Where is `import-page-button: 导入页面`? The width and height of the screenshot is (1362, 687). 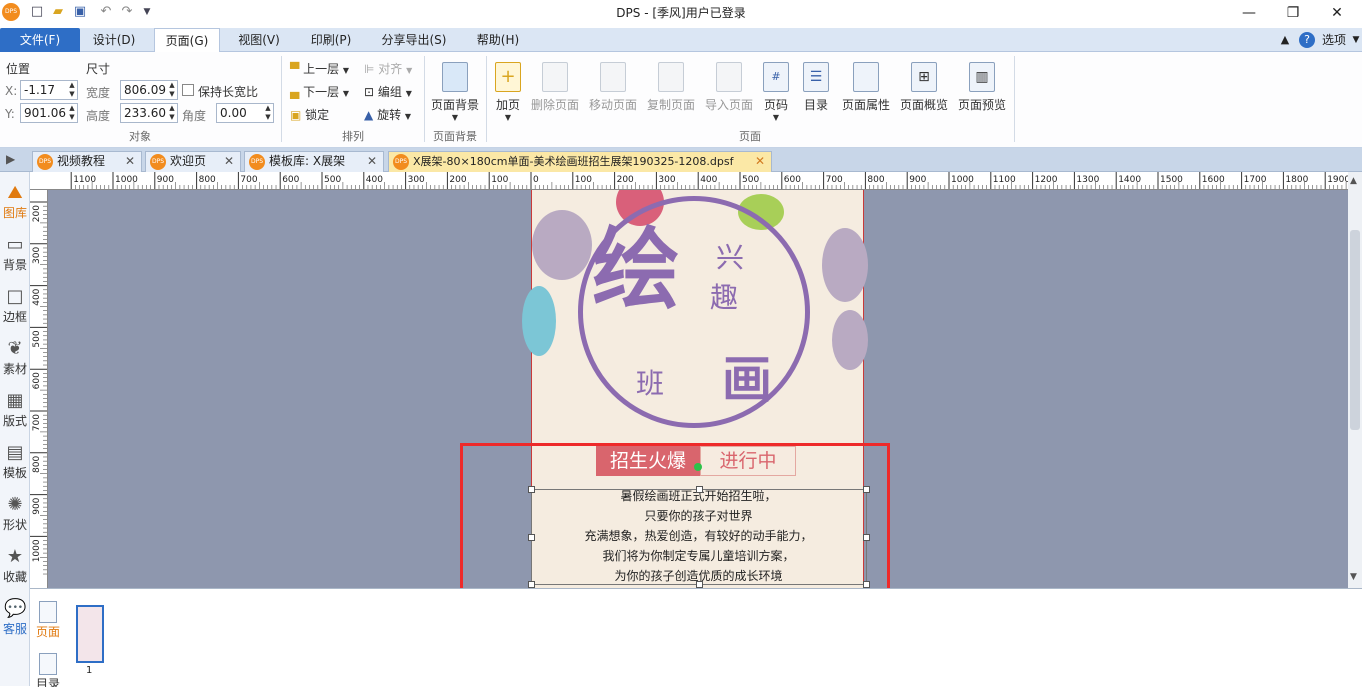 import-page-button: 导入页面 is located at coordinates (729, 98).